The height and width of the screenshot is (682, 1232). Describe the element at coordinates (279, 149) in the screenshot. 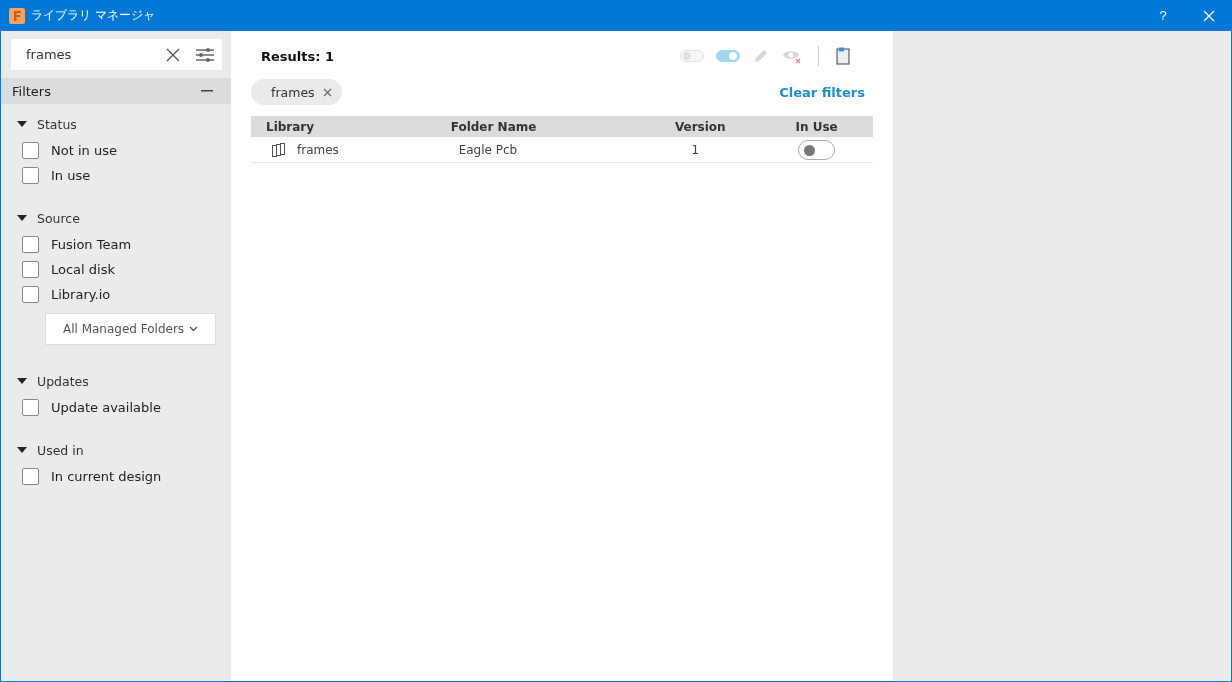

I see `library-icon` at that location.